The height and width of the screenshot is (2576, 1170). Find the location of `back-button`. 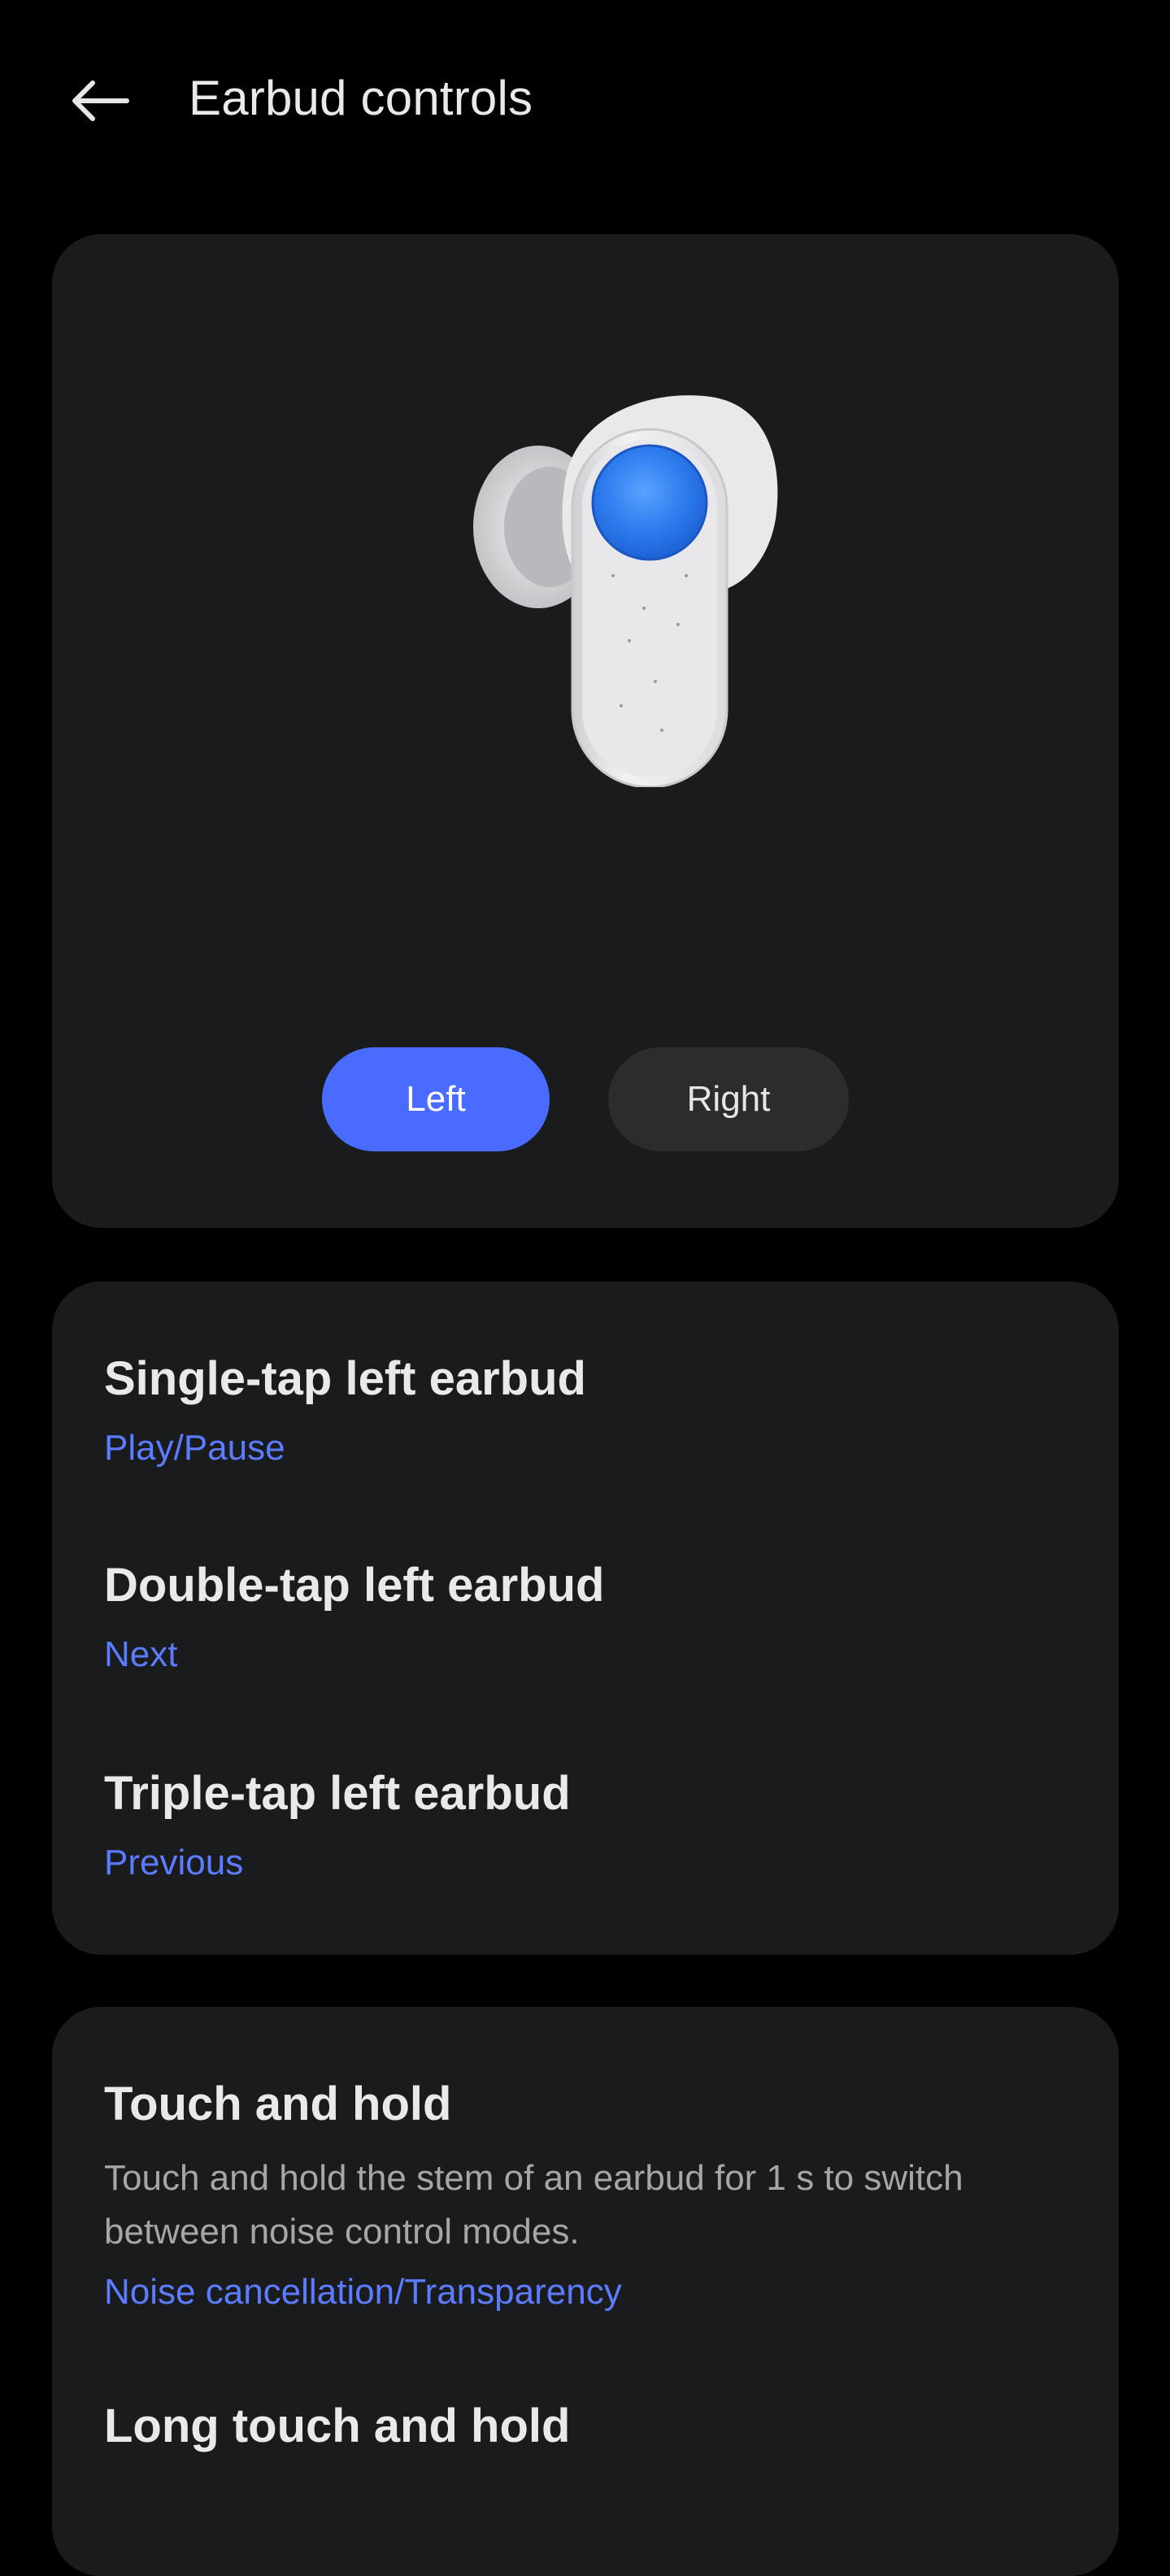

back-button is located at coordinates (100, 100).